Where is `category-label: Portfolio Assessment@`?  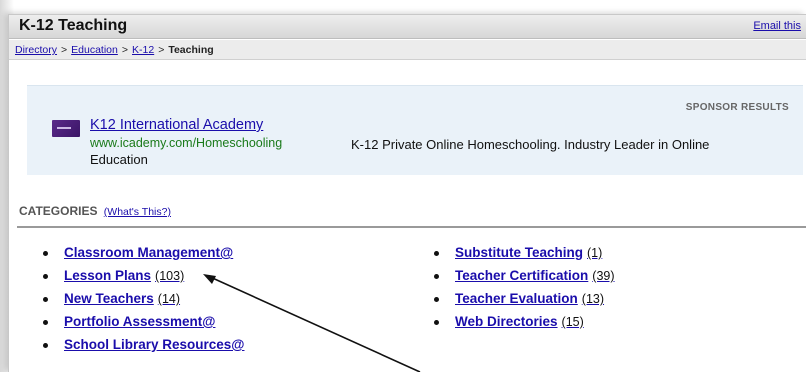
category-label: Portfolio Assessment@ is located at coordinates (139, 321).